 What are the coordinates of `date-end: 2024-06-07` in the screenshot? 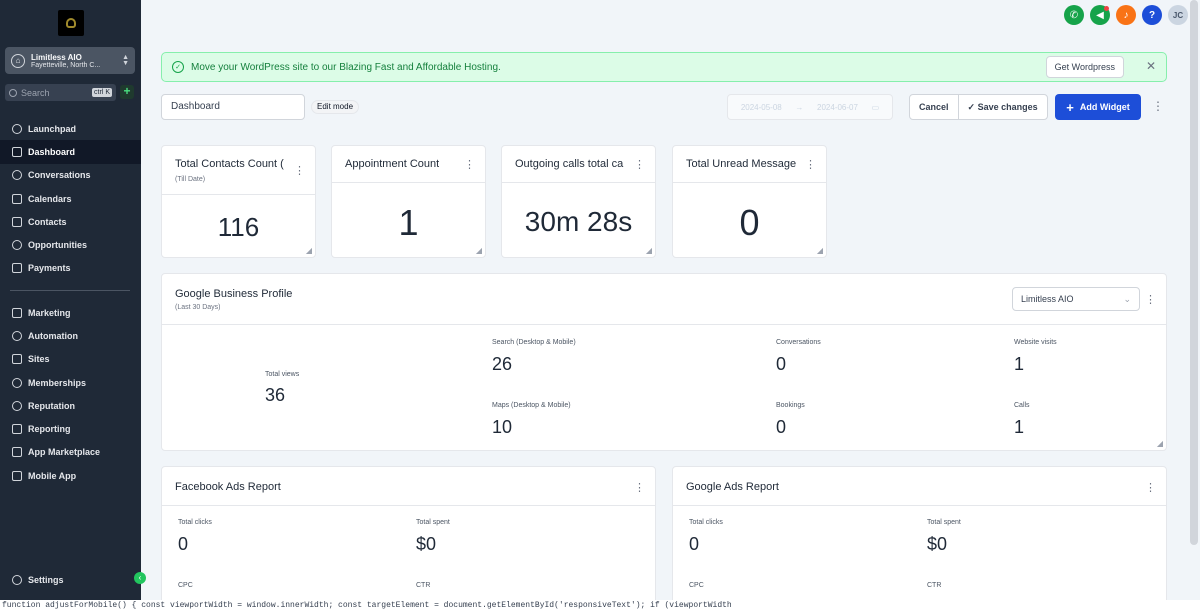 It's located at (837, 107).